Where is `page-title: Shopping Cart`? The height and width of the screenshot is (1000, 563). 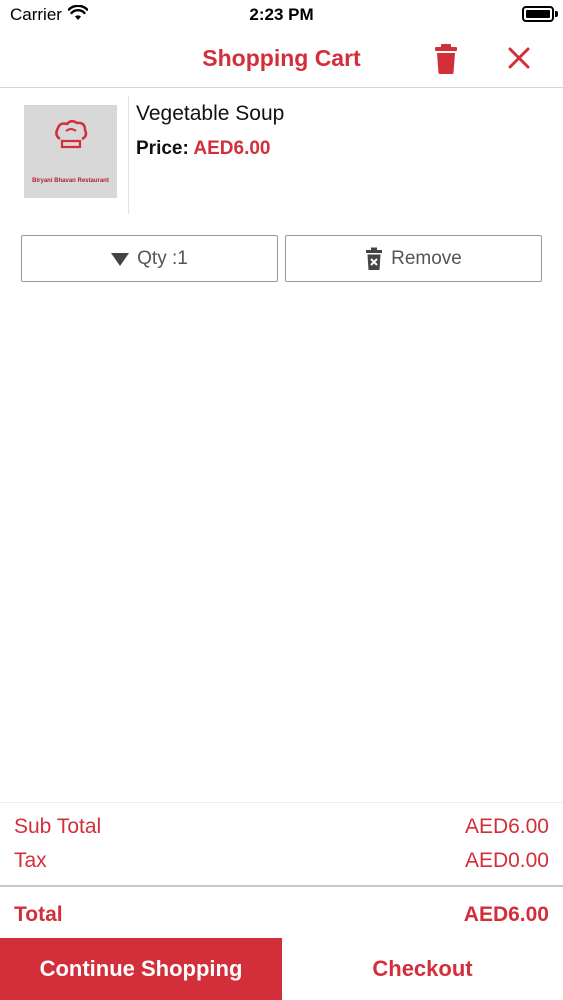 page-title: Shopping Cart is located at coordinates (281, 58).